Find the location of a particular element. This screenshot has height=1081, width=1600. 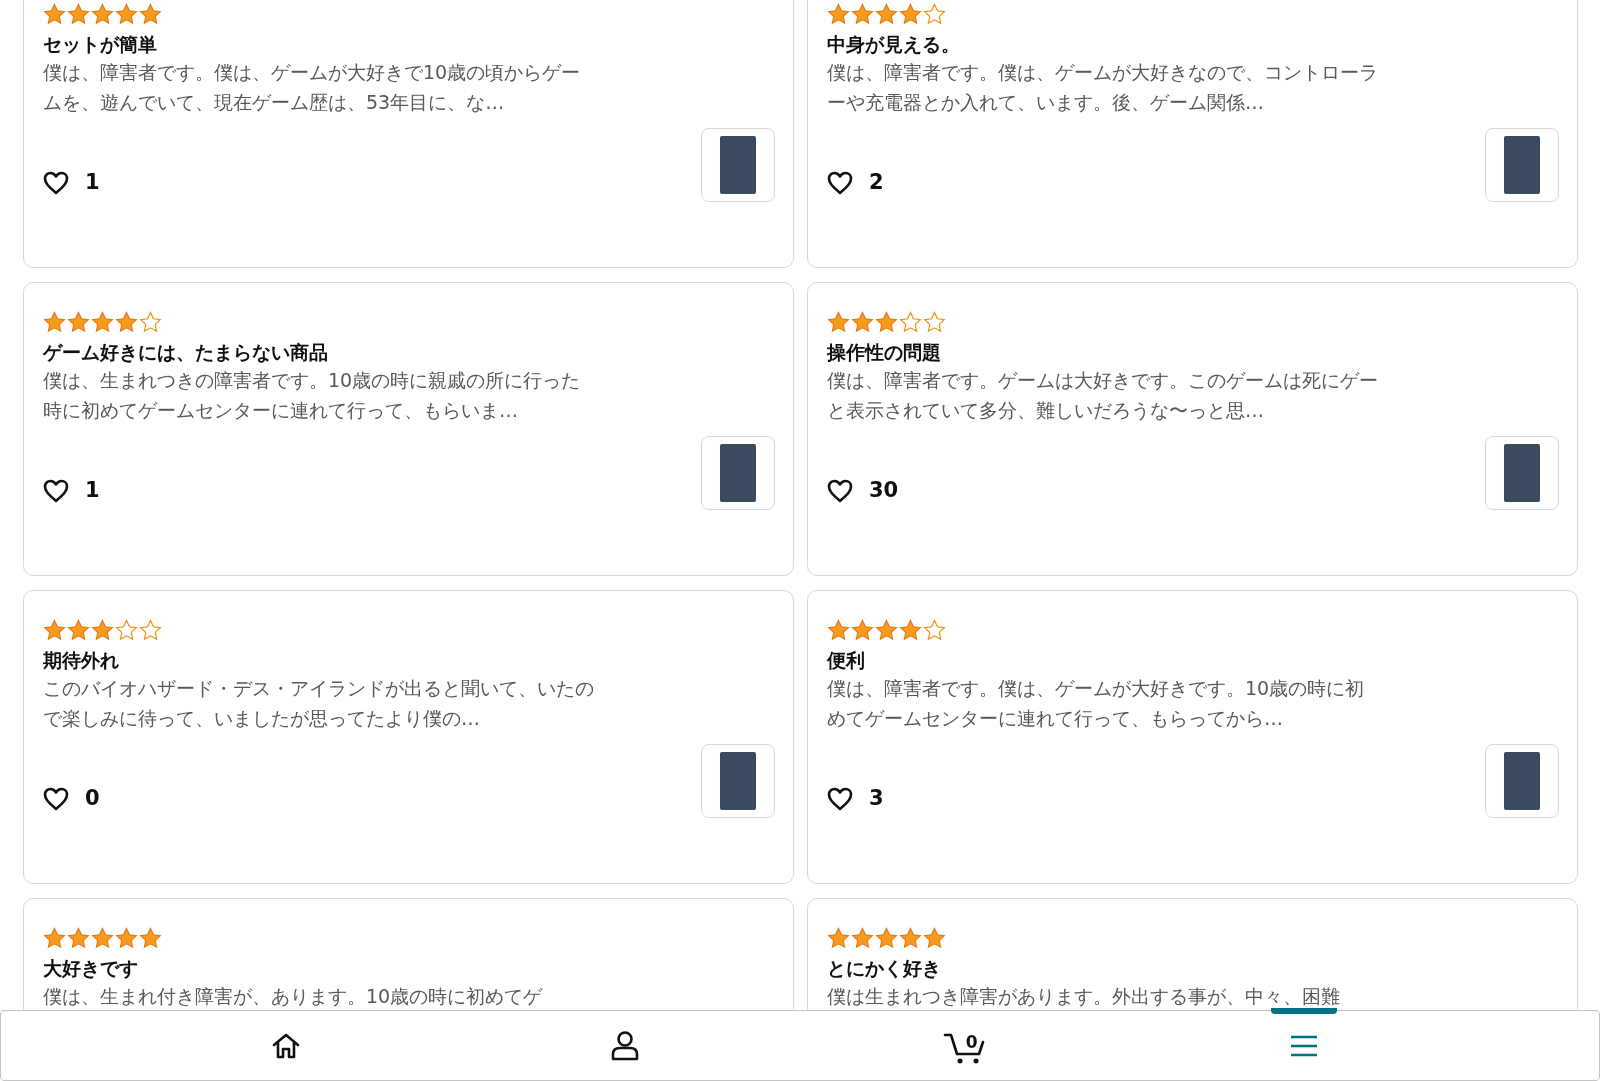

review-title: 操作性の問題 is located at coordinates (884, 352).